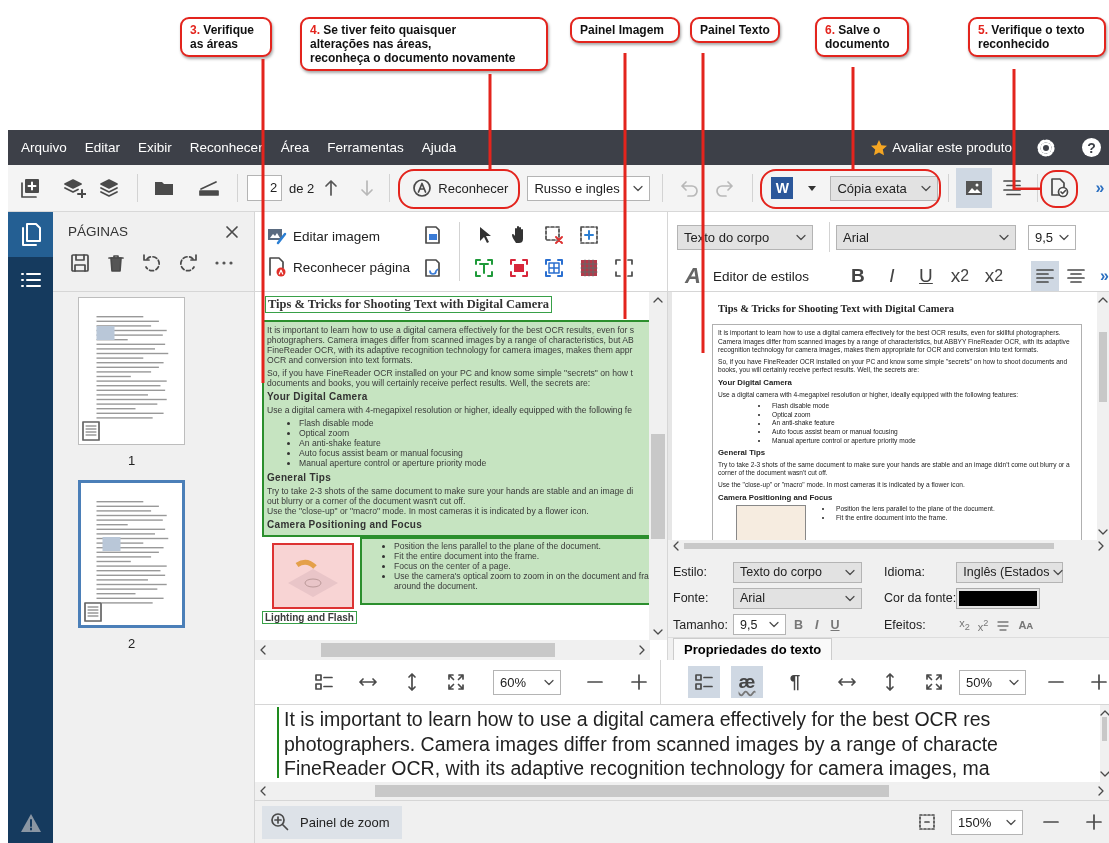 The height and width of the screenshot is (843, 1109). What do you see at coordinates (884, 188) in the screenshot?
I see `save-format-dropdown: Cópia exata` at bounding box center [884, 188].